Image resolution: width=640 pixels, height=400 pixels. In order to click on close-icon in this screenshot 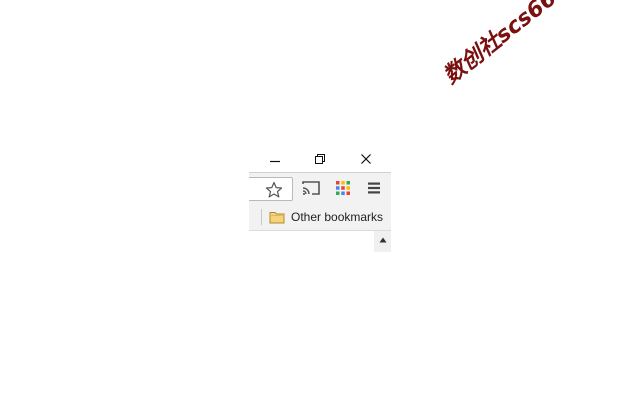, I will do `click(366, 159)`.